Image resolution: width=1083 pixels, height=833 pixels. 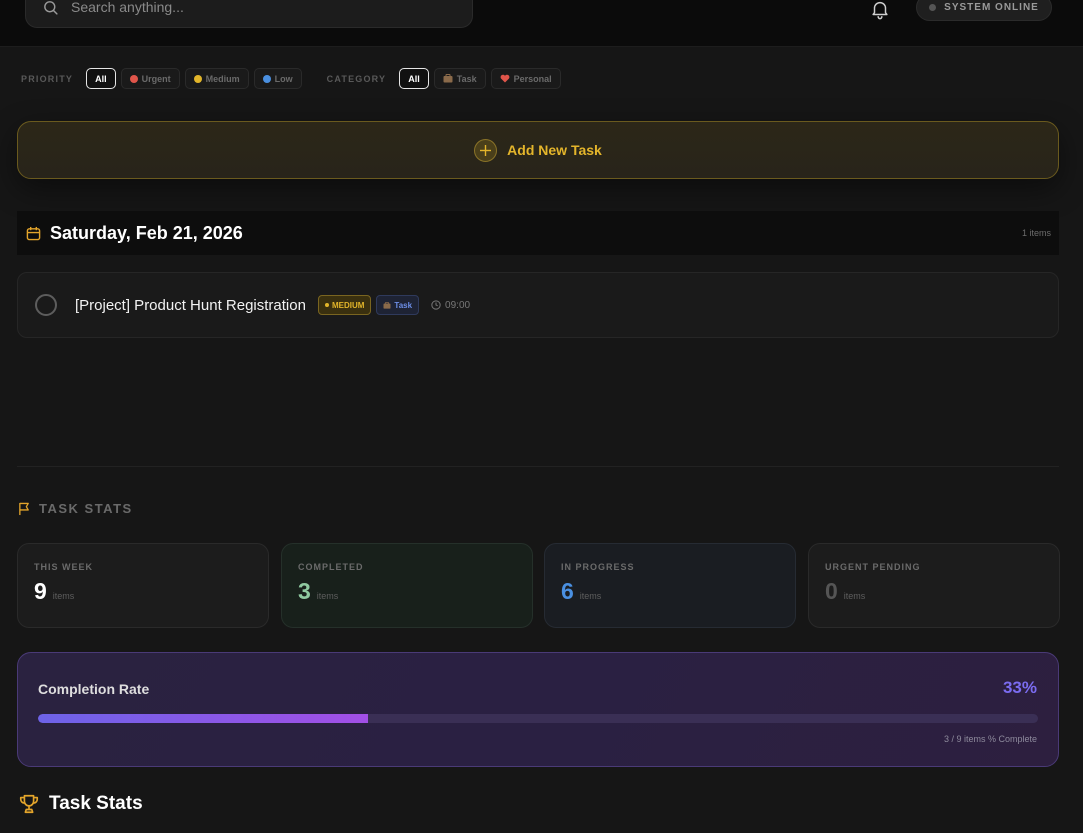 What do you see at coordinates (505, 78) in the screenshot?
I see `heart-icon` at bounding box center [505, 78].